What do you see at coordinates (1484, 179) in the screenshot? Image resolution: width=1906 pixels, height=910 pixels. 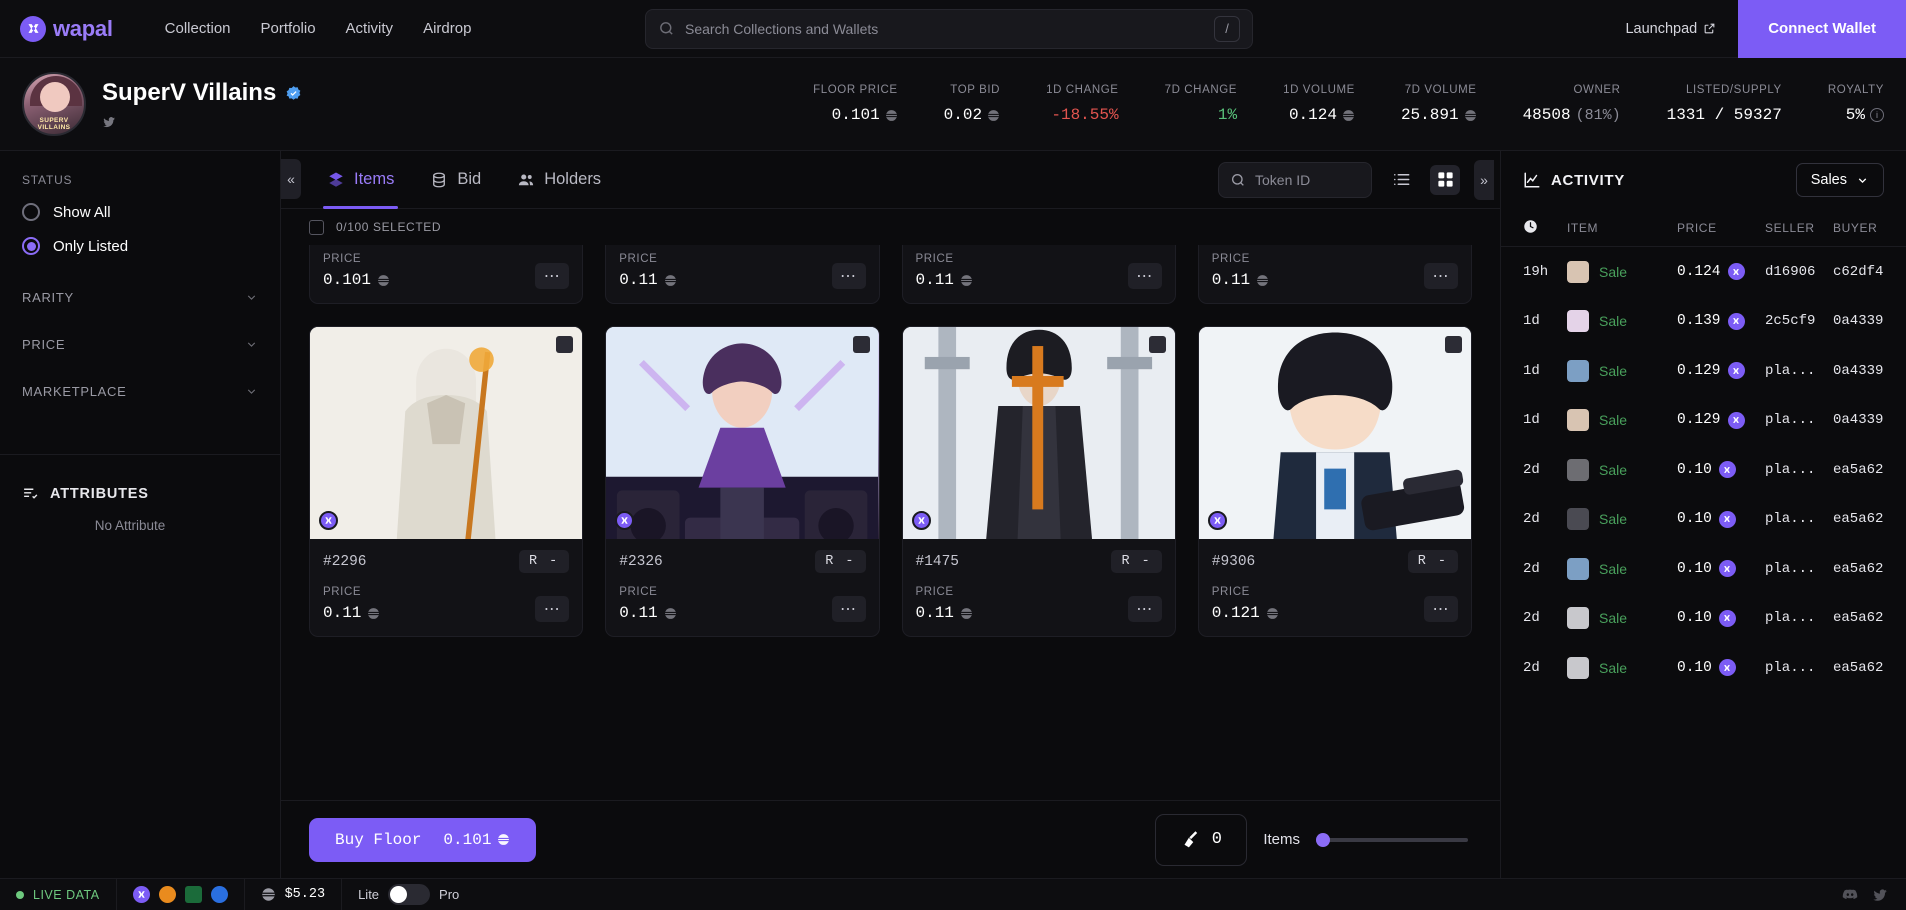 I see `collapse-activity-button: »` at bounding box center [1484, 179].